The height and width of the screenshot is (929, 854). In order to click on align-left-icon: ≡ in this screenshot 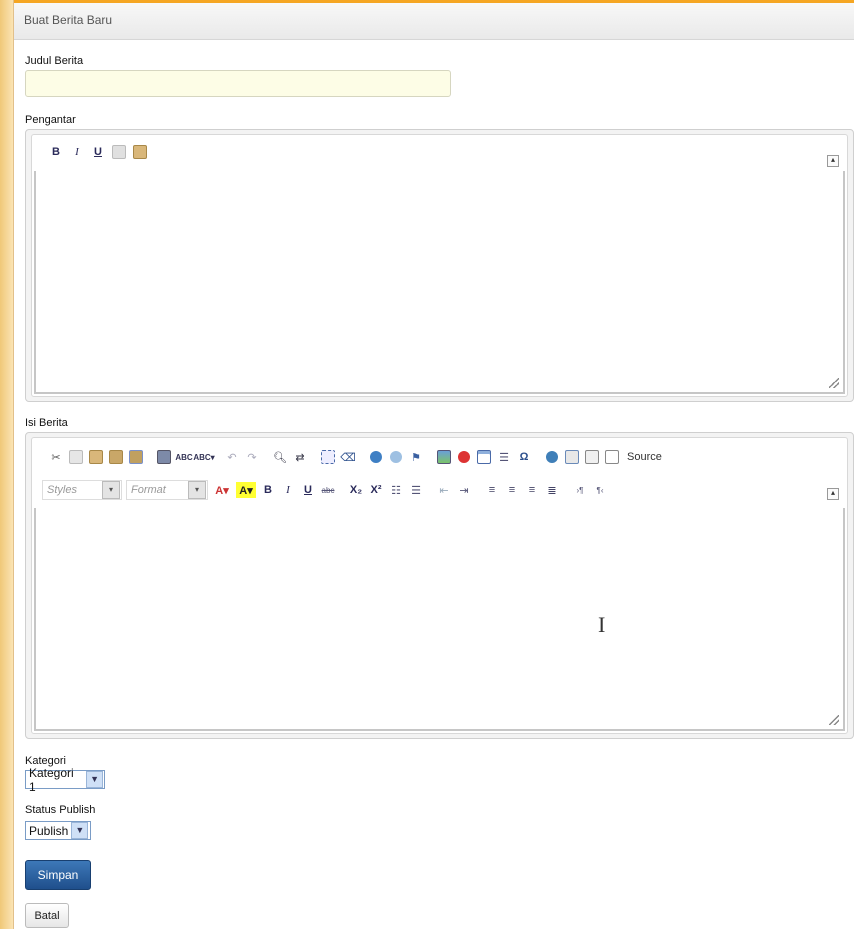, I will do `click(492, 490)`.